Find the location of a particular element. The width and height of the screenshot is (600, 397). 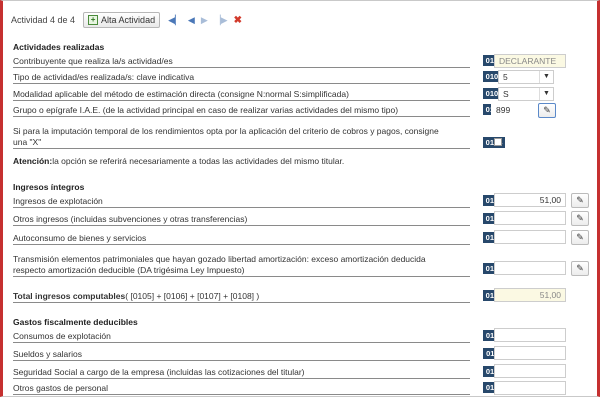

edit-0108-button: ✎ is located at coordinates (580, 268).